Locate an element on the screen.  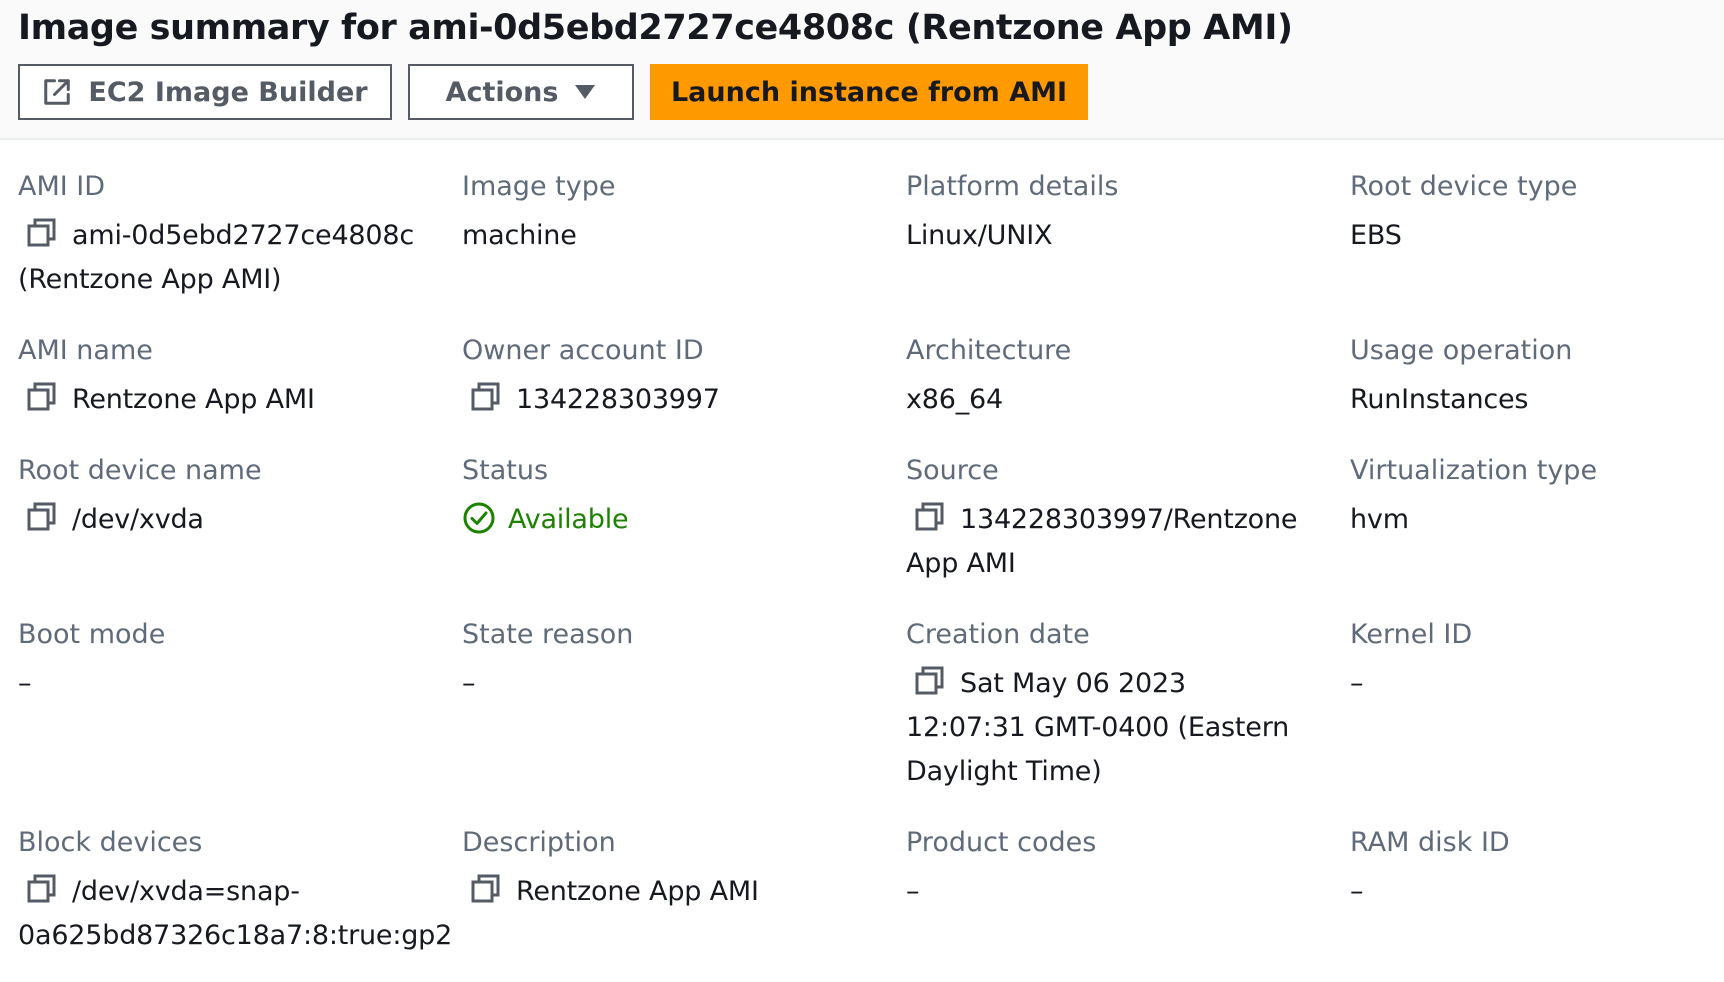
root-device-name-value: /dev/xvda is located at coordinates (218, 520).